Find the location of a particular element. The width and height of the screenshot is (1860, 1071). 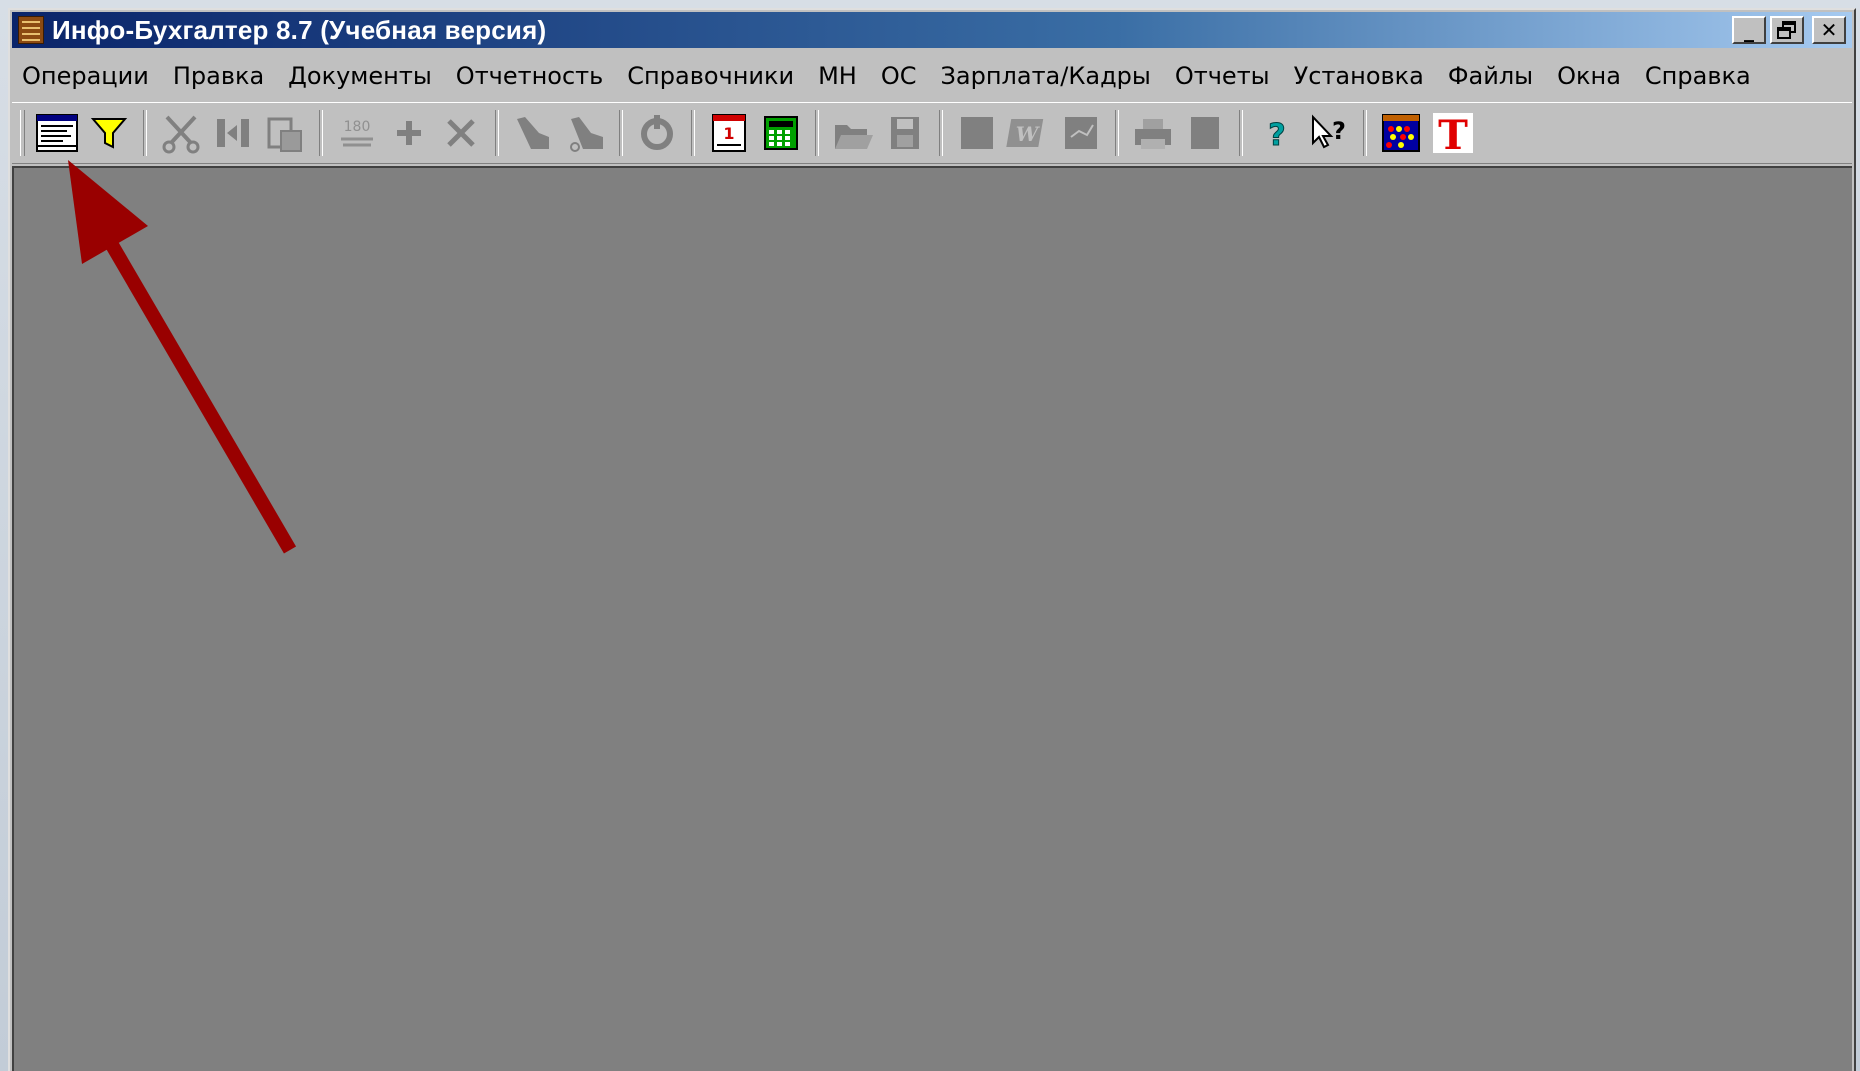

word-button: W is located at coordinates (1029, 133).